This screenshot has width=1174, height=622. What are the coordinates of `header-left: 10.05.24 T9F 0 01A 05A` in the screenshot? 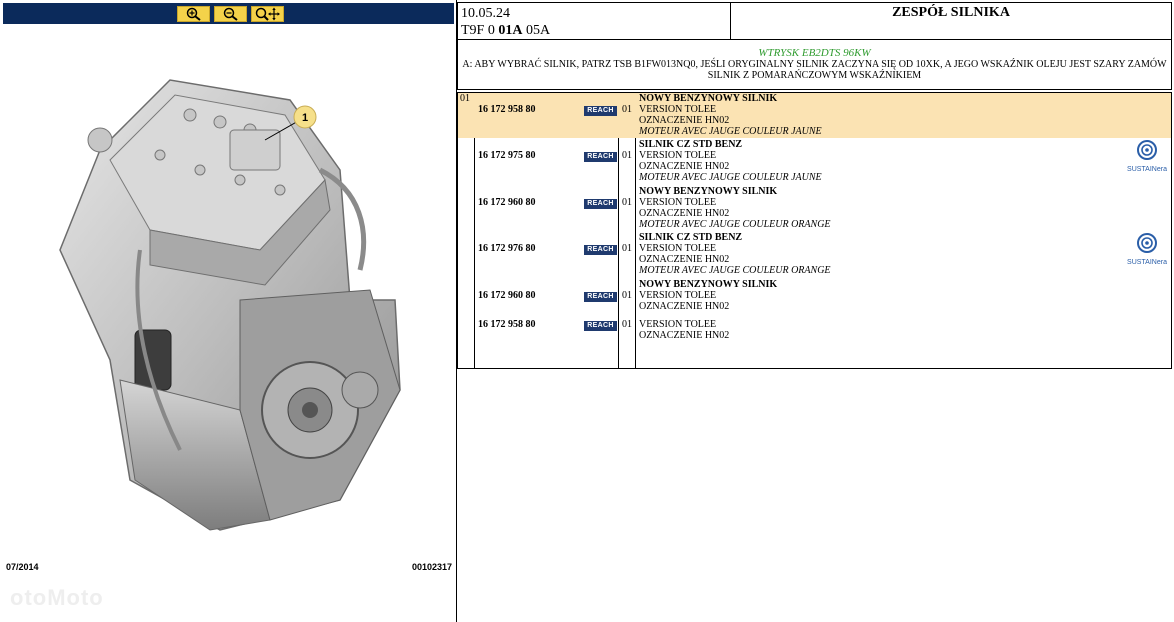 It's located at (594, 21).